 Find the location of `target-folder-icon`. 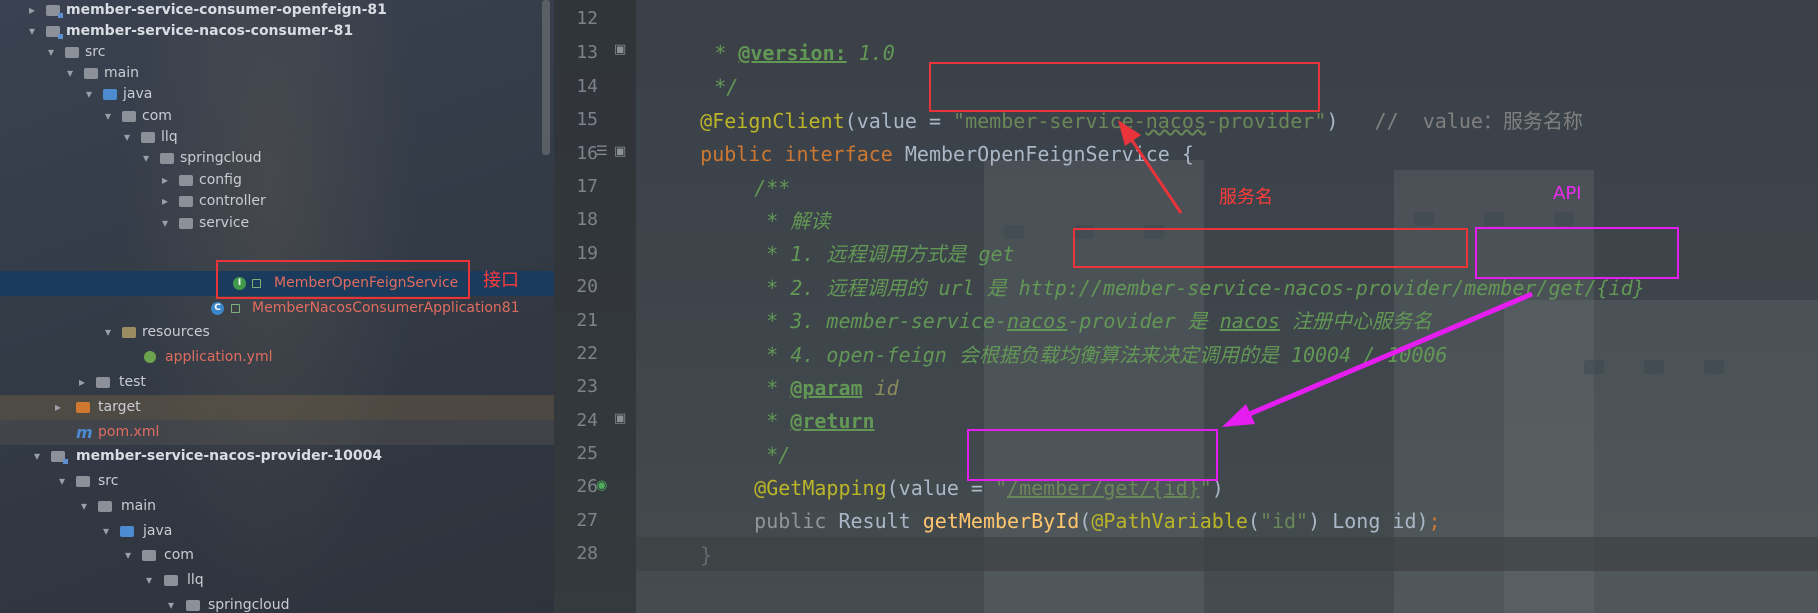

target-folder-icon is located at coordinates (83, 407).